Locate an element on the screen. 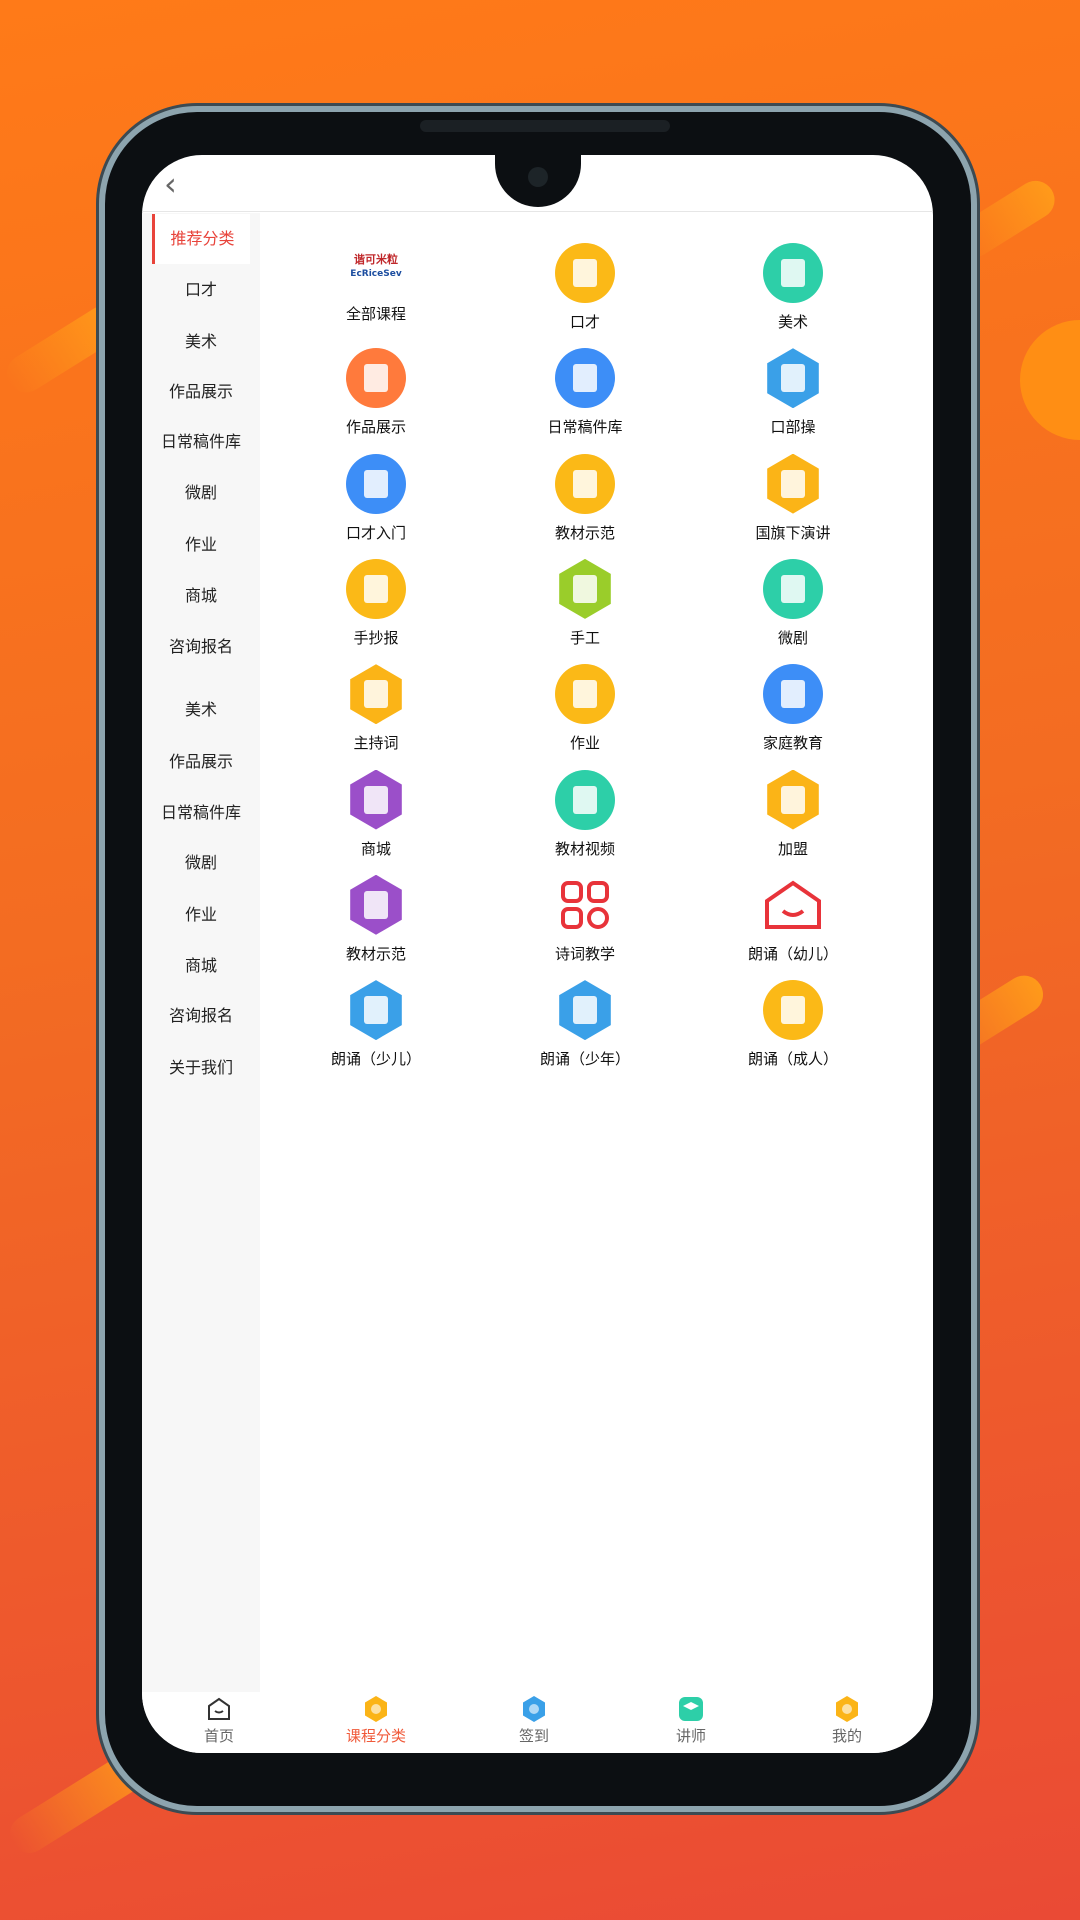 The width and height of the screenshot is (1080, 1920). category-item: 日常稿件库 is located at coordinates (585, 392).